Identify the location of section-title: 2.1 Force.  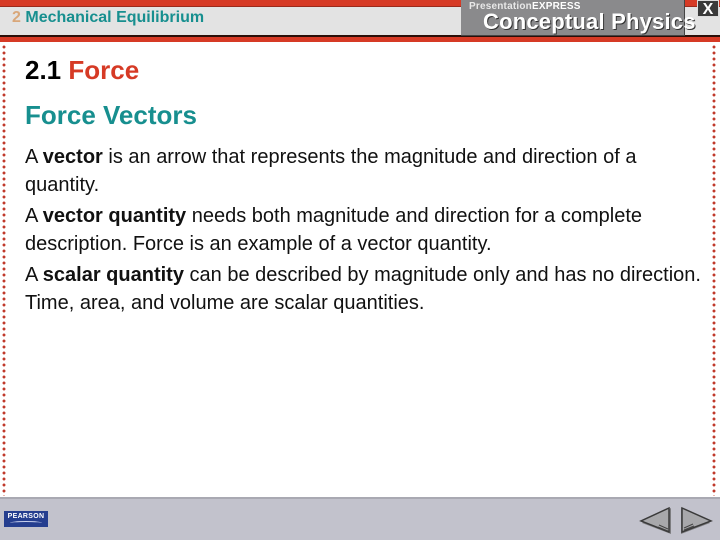
(365, 70).